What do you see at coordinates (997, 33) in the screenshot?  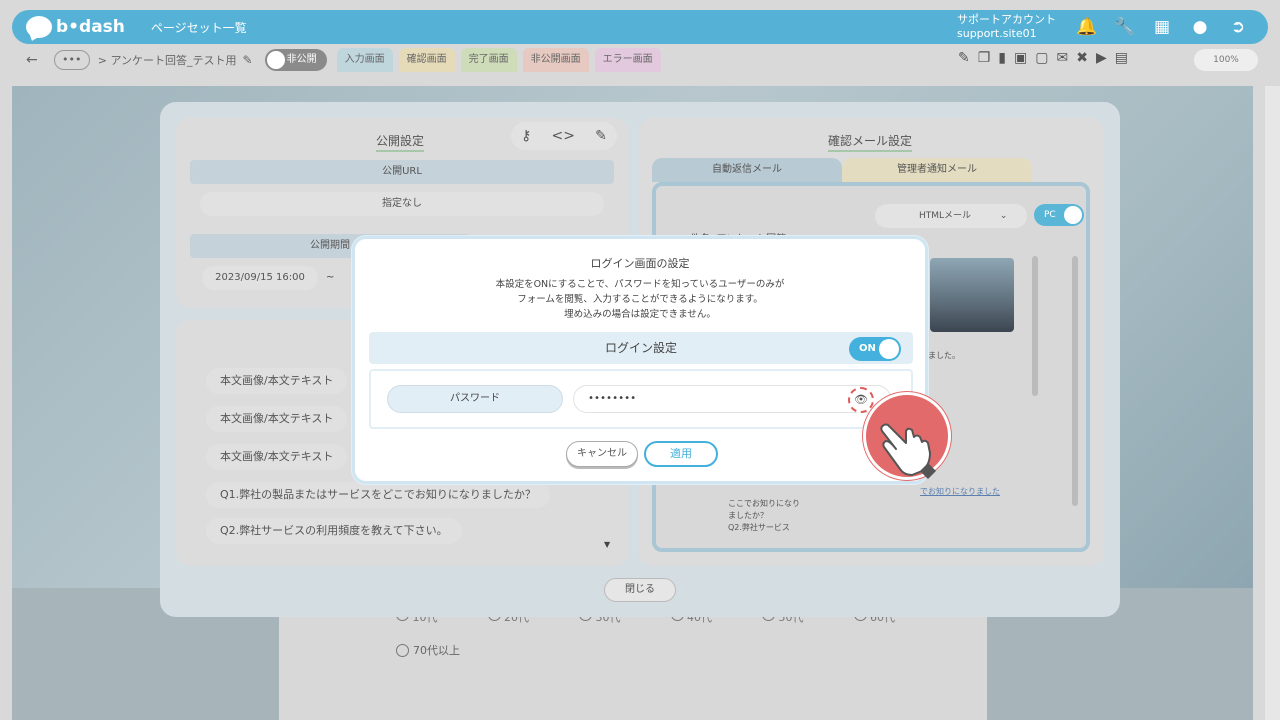 I see `account-id: support.site01` at bounding box center [997, 33].